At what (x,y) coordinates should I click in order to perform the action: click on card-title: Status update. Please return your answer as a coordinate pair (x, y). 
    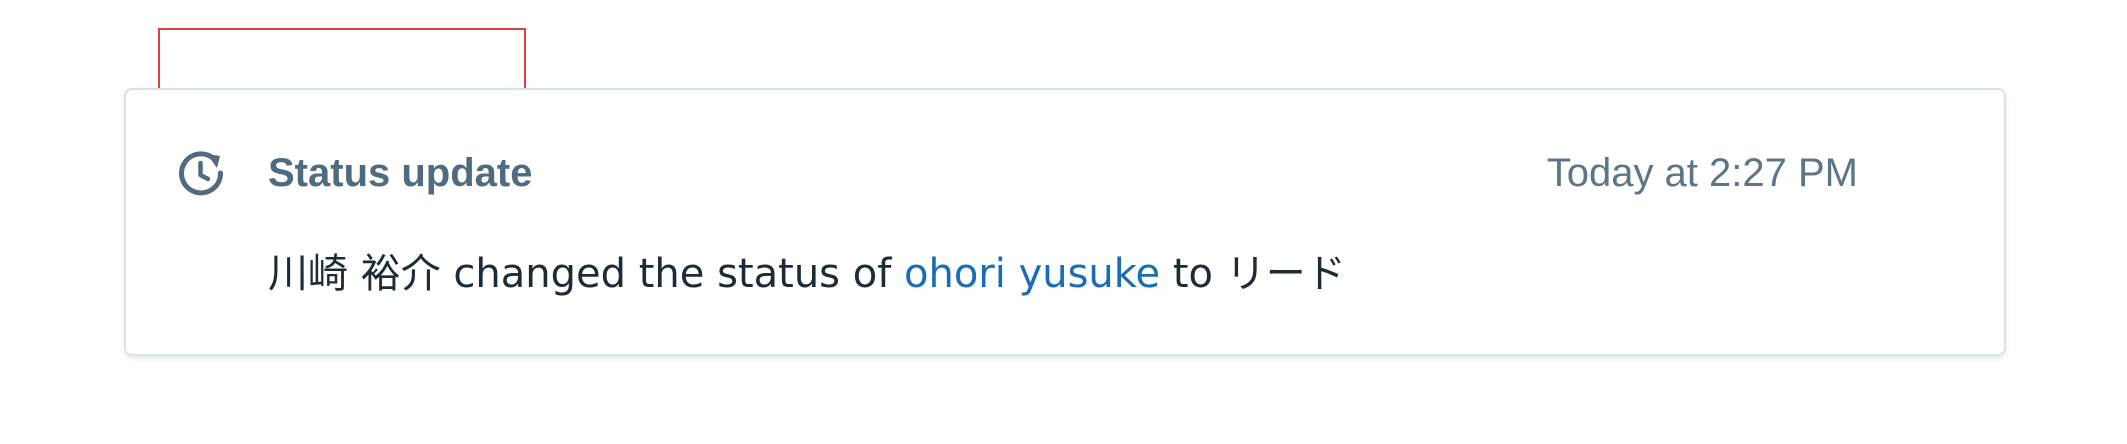
    Looking at the image, I should click on (400, 173).